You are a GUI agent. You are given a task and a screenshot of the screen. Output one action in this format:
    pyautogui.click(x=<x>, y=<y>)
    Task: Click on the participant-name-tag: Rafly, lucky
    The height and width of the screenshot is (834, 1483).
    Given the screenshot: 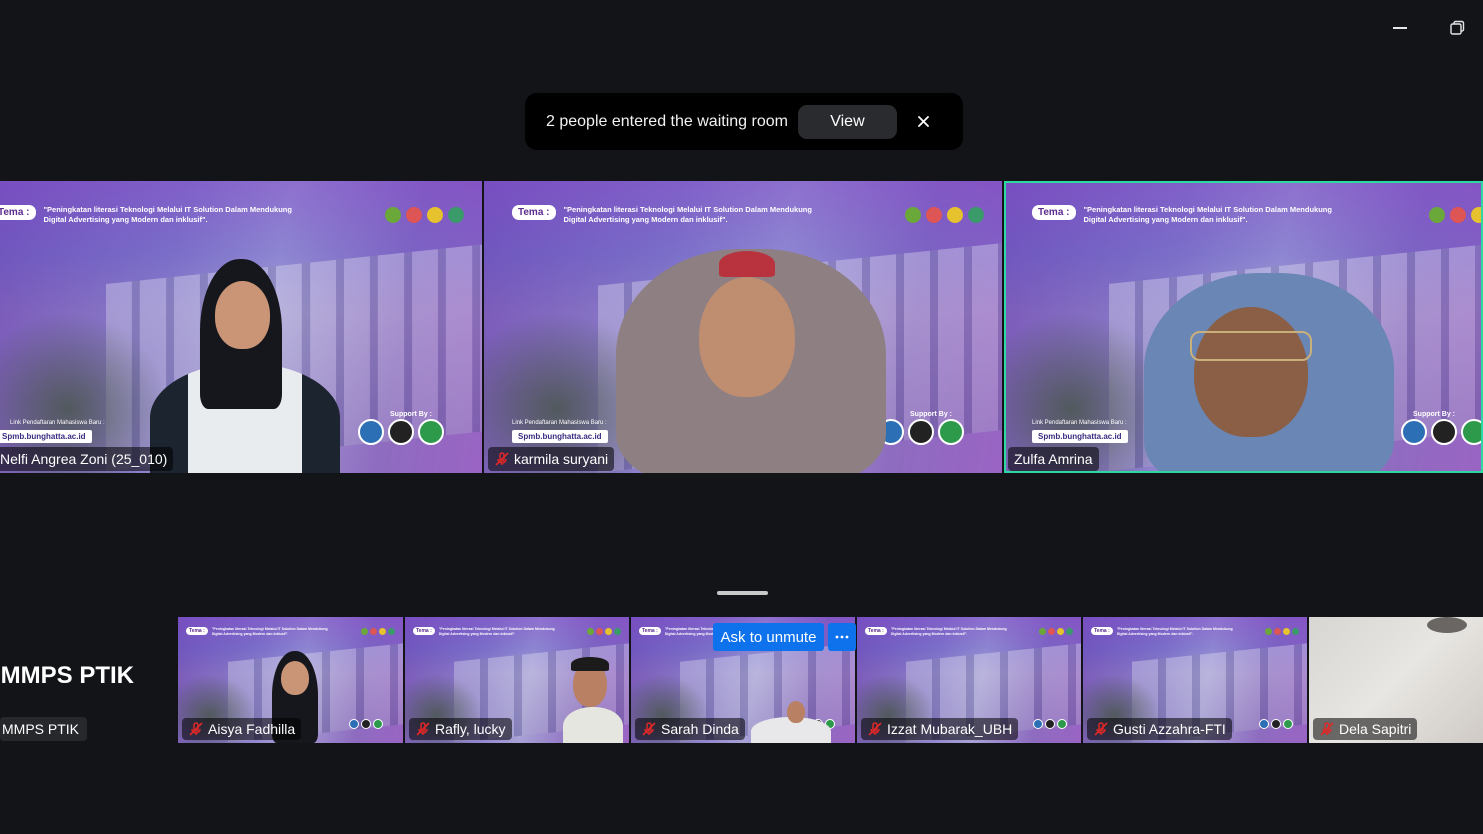 What is the action you would take?
    pyautogui.click(x=460, y=729)
    